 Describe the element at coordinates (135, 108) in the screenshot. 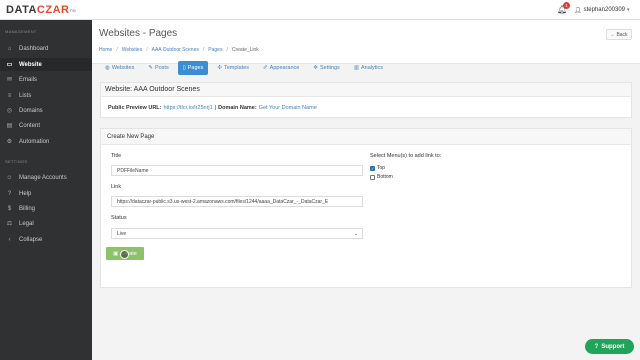

I see `preview-url-label: Public Preview URL:` at that location.